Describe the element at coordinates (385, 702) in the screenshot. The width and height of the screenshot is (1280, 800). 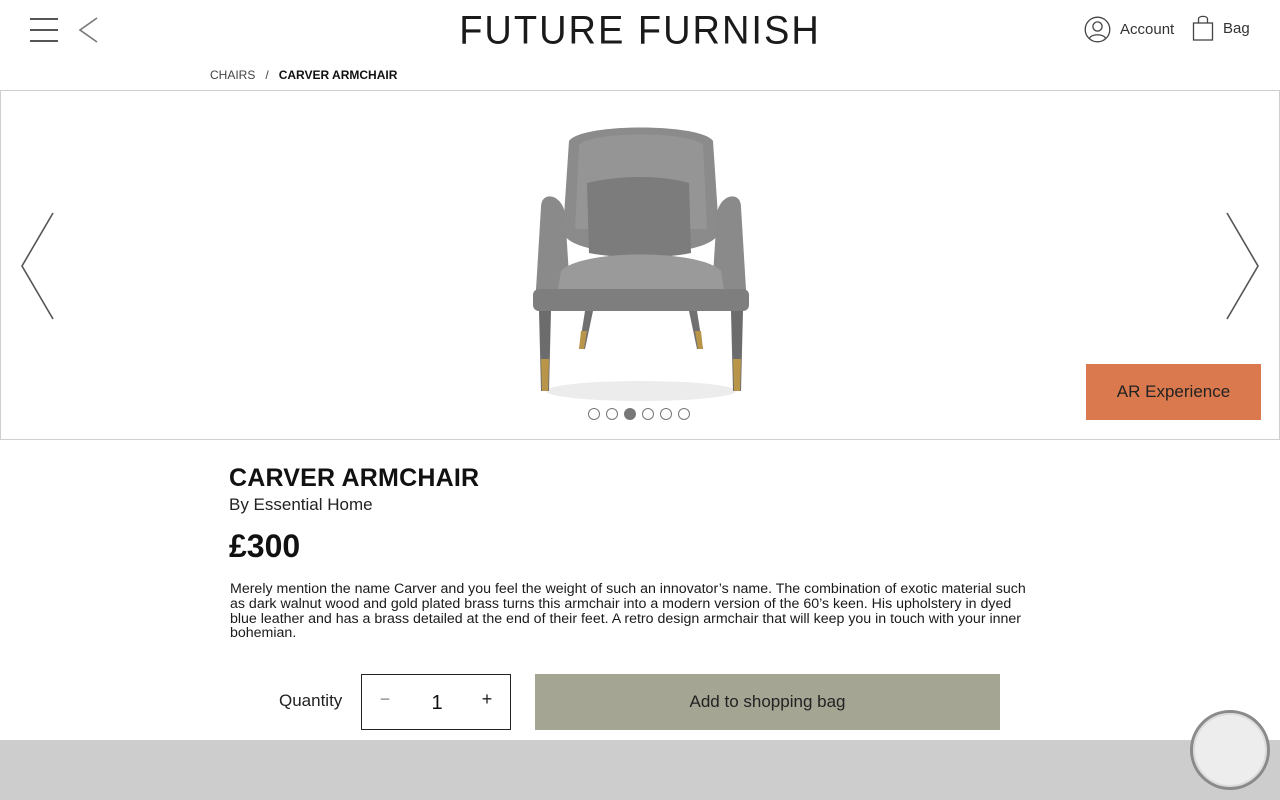
I see `decrease-quantity-button: −` at that location.